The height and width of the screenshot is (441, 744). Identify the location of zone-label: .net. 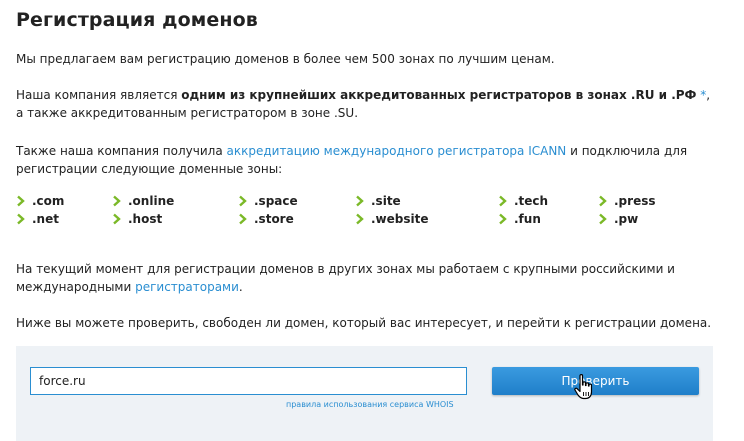
(45, 219).